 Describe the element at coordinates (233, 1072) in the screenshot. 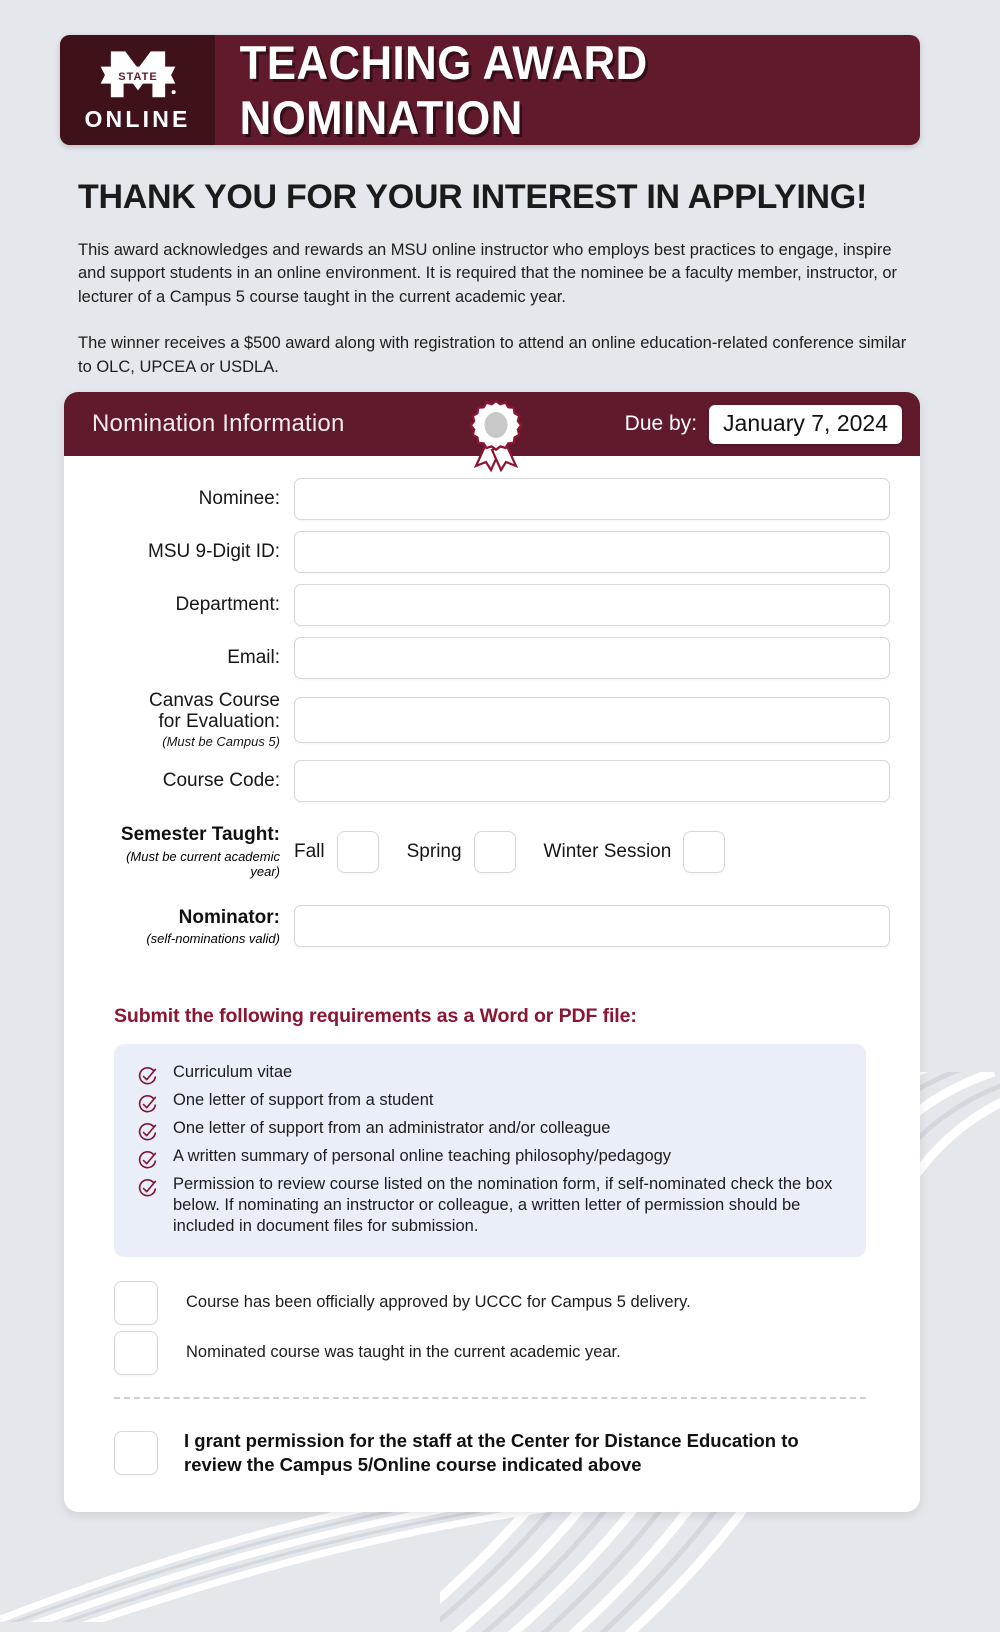

I see `requirement-text: Curriculum vitae` at that location.